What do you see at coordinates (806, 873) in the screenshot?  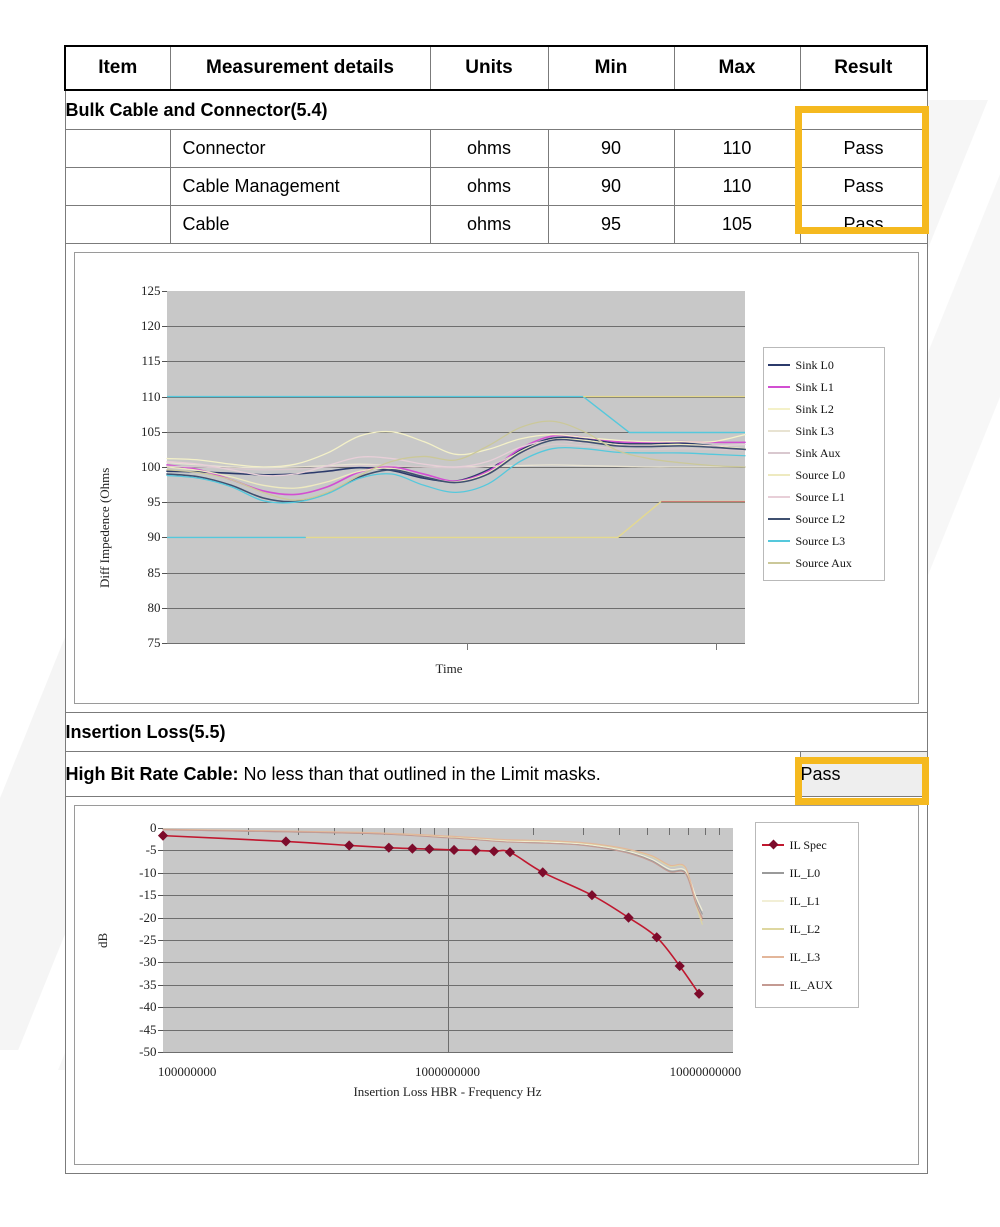 I see `legend-item: IL_L0` at bounding box center [806, 873].